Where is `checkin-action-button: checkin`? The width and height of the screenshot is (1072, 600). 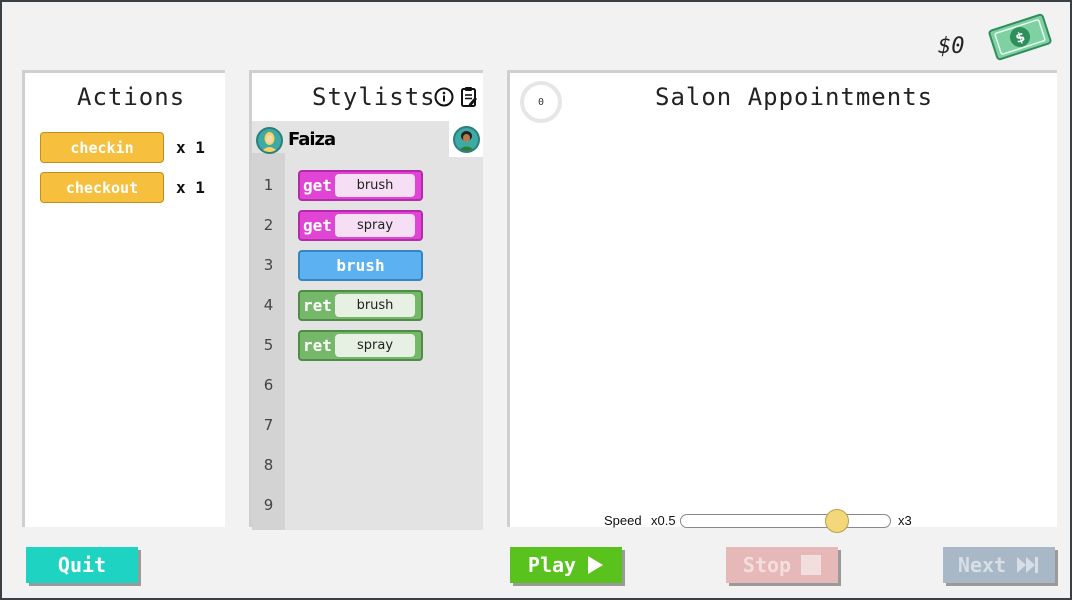 checkin-action-button: checkin is located at coordinates (102, 147).